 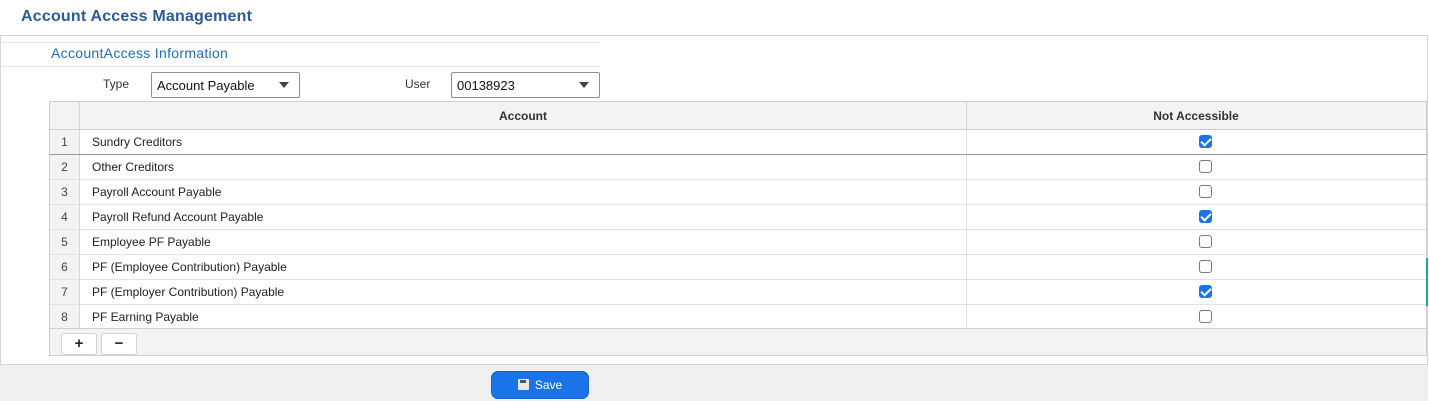 I want to click on row-number: 6, so click(x=65, y=267).